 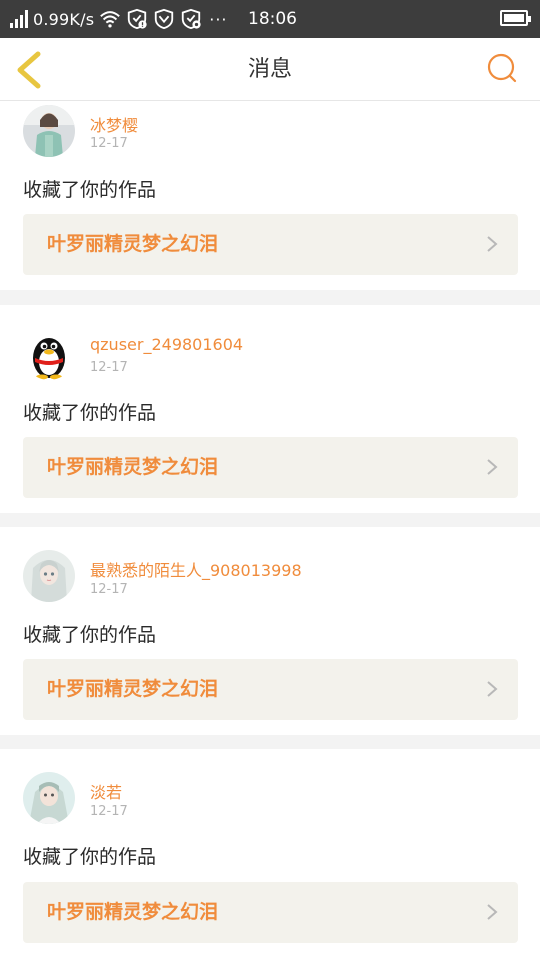 What do you see at coordinates (166, 344) in the screenshot?
I see `username: qzuser_249801604` at bounding box center [166, 344].